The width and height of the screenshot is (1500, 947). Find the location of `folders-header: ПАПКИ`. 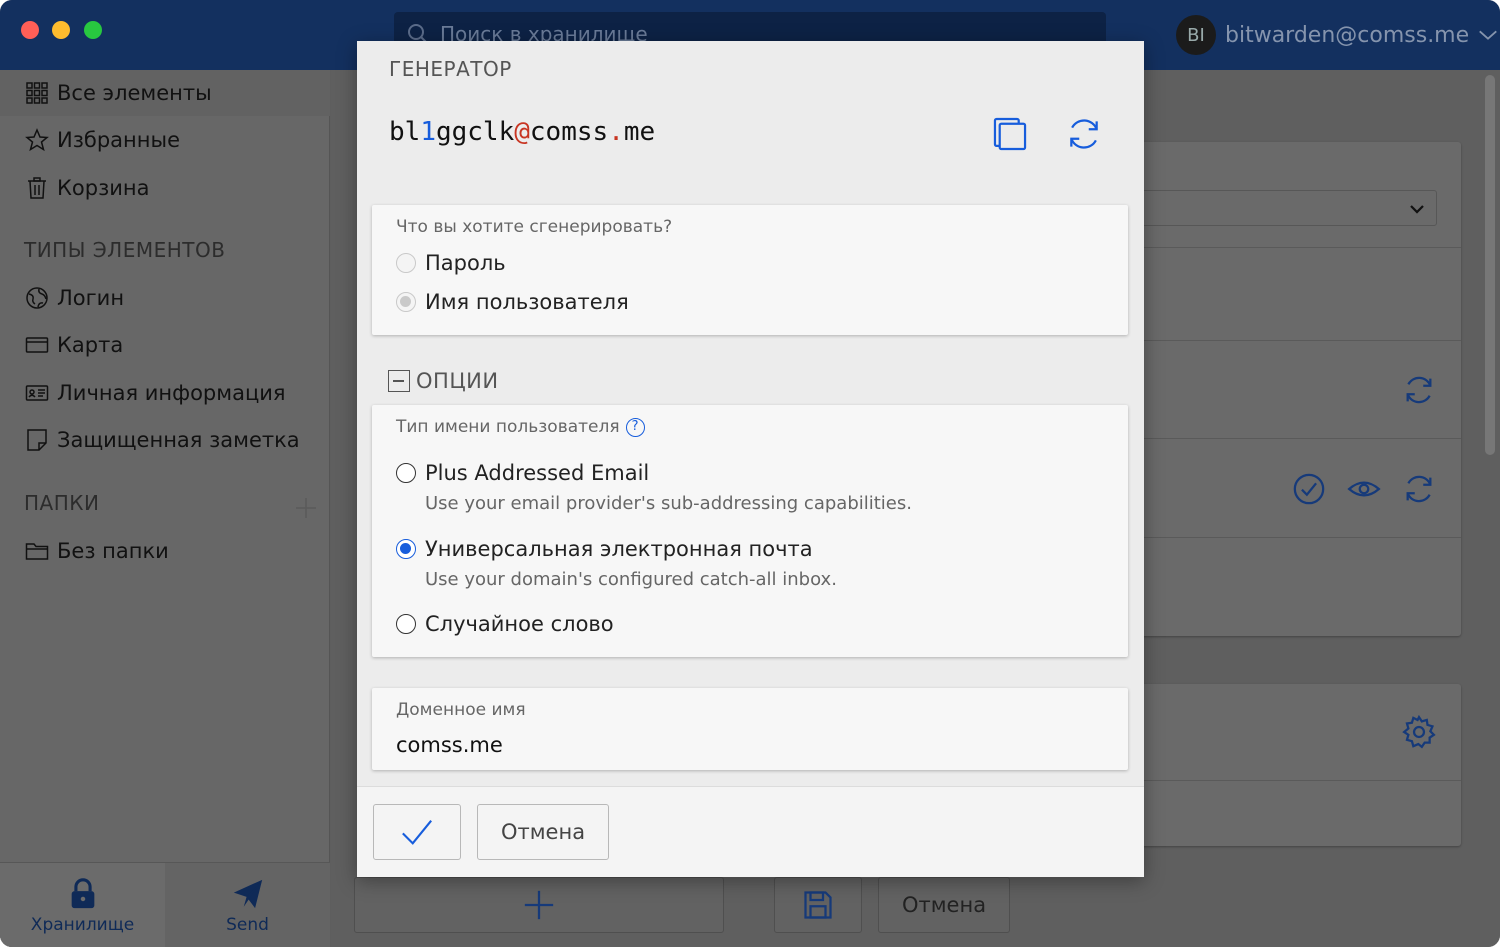

folders-header: ПАПКИ is located at coordinates (62, 503).